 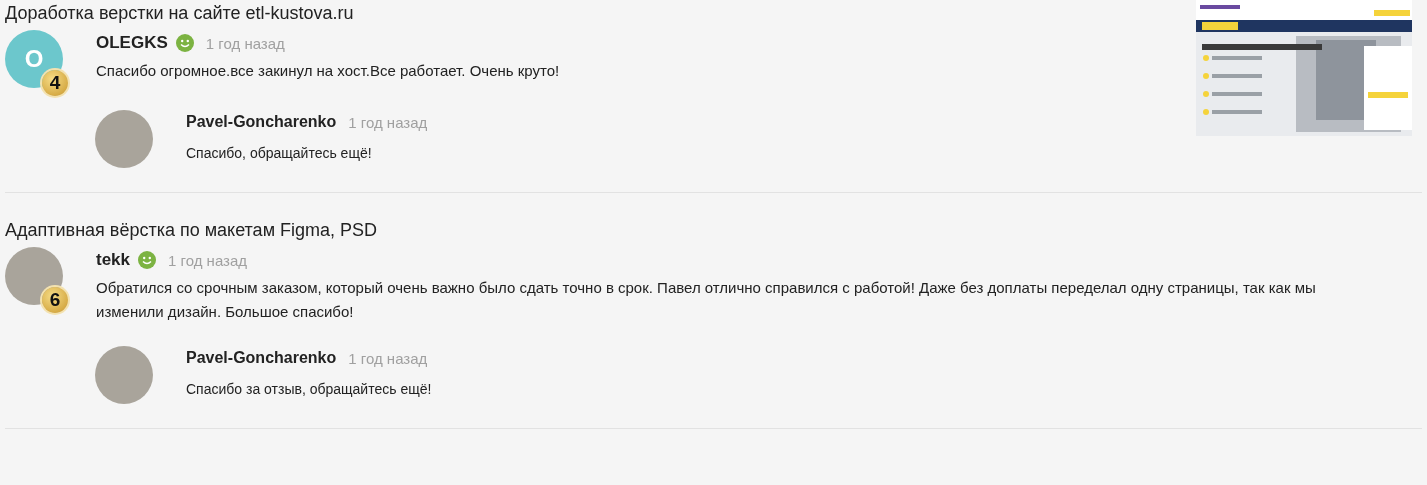 What do you see at coordinates (309, 389) in the screenshot?
I see `reply-text: Спасибо за отзыв, обращайтесь ещё!` at bounding box center [309, 389].